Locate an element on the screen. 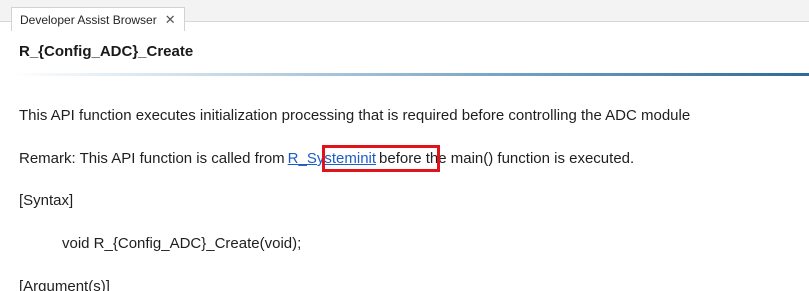 This screenshot has width=809, height=291. r-systeminit-link: R_Systeminit is located at coordinates (332, 158).